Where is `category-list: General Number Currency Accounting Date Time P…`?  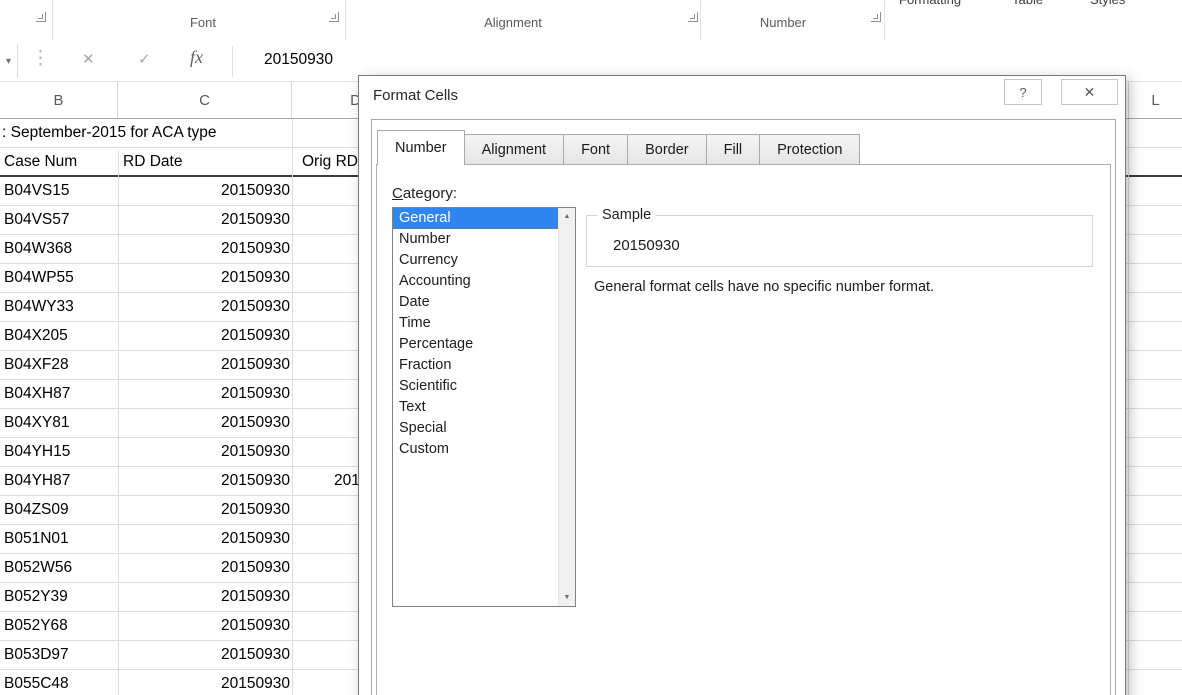
category-list: General Number Currency Accounting Date Time P… is located at coordinates (484, 407).